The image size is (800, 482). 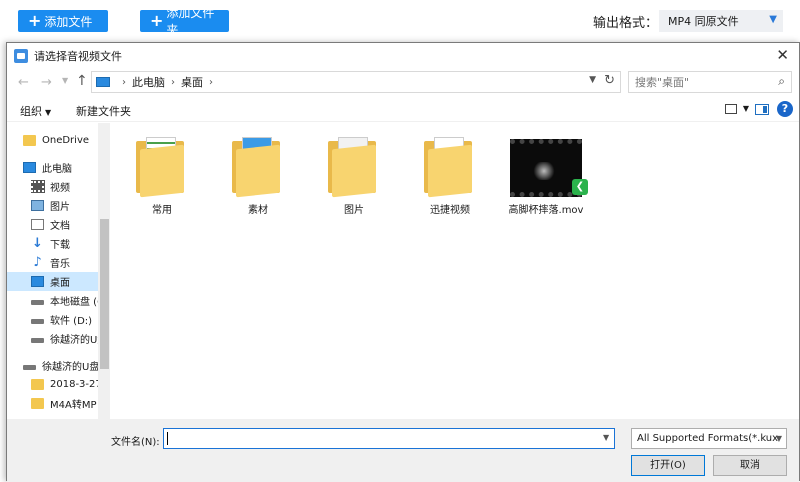 I want to click on video-icon, so click(x=38, y=186).